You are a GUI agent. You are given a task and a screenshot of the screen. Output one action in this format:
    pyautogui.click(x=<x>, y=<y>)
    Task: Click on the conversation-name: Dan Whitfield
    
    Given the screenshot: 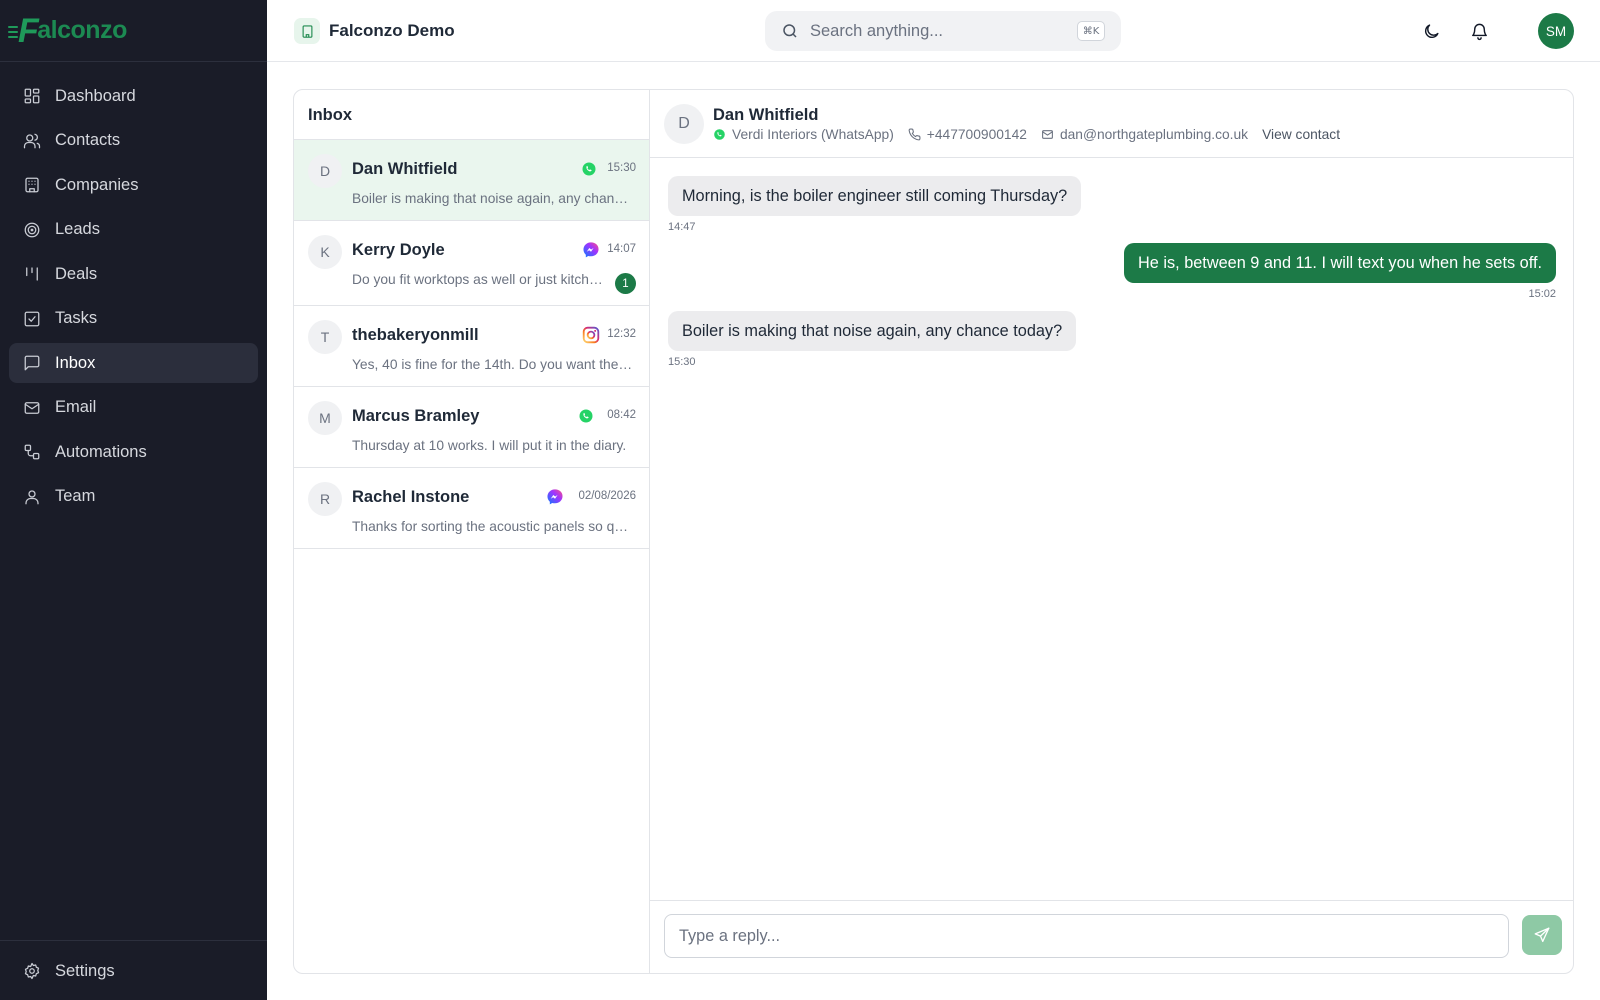 What is the action you would take?
    pyautogui.click(x=405, y=169)
    